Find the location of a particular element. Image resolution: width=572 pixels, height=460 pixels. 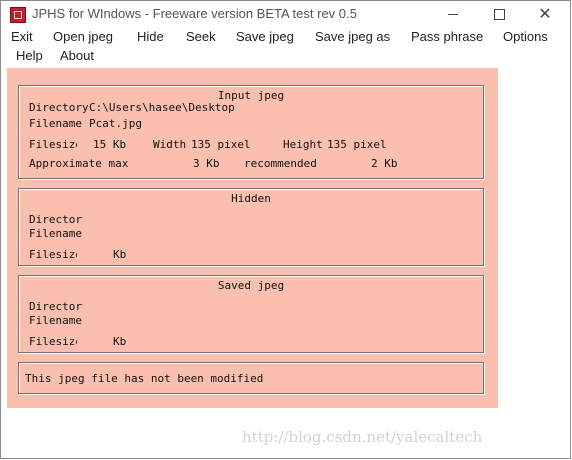

menu-seek: Seek is located at coordinates (201, 36).